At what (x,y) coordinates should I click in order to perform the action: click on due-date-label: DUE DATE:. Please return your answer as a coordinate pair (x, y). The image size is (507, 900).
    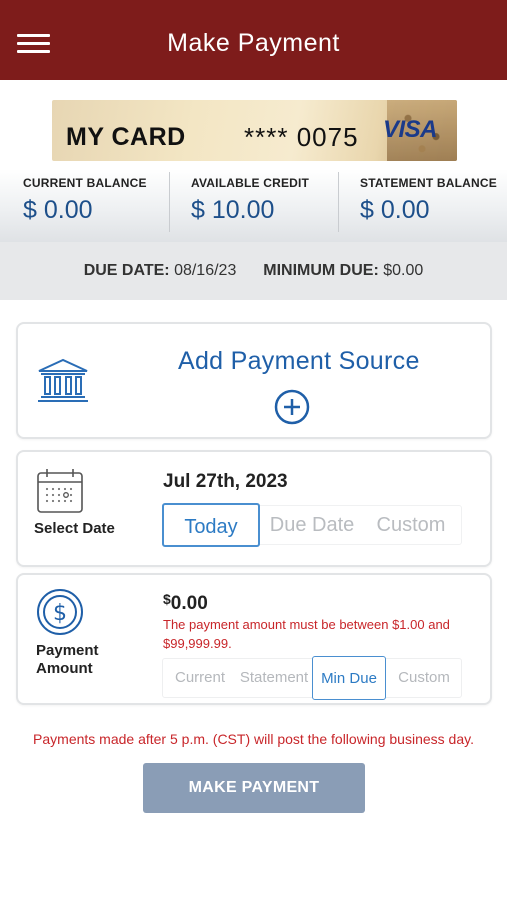
    Looking at the image, I should click on (126, 270).